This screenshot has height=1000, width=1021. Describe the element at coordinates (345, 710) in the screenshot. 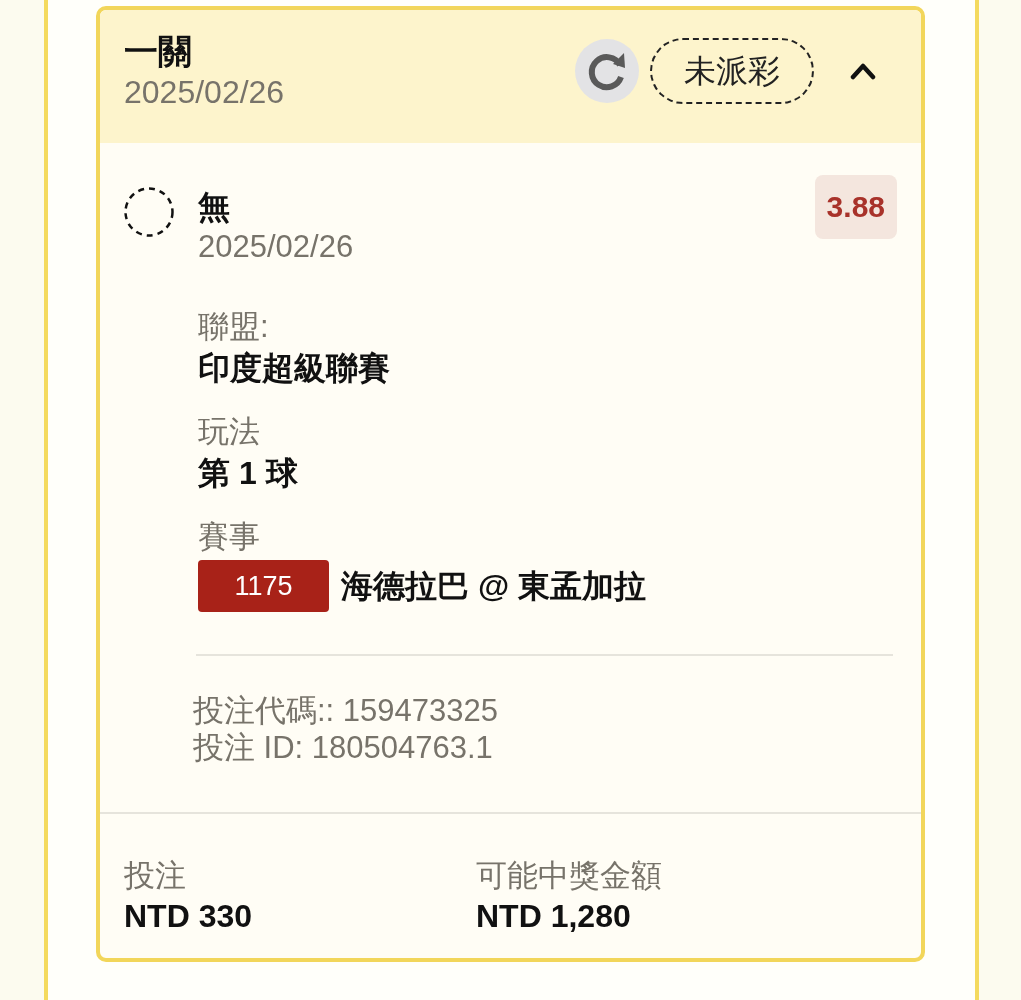

I see `bet-reference: 投注代碼:: 159473325` at that location.